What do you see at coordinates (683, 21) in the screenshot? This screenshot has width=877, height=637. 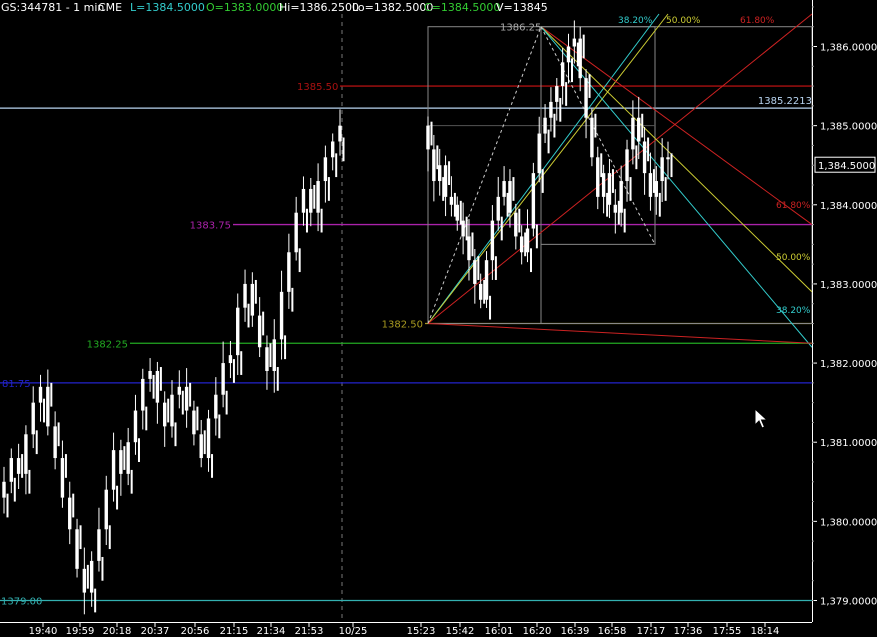 I see `fib-label-top-1: 50.00%` at bounding box center [683, 21].